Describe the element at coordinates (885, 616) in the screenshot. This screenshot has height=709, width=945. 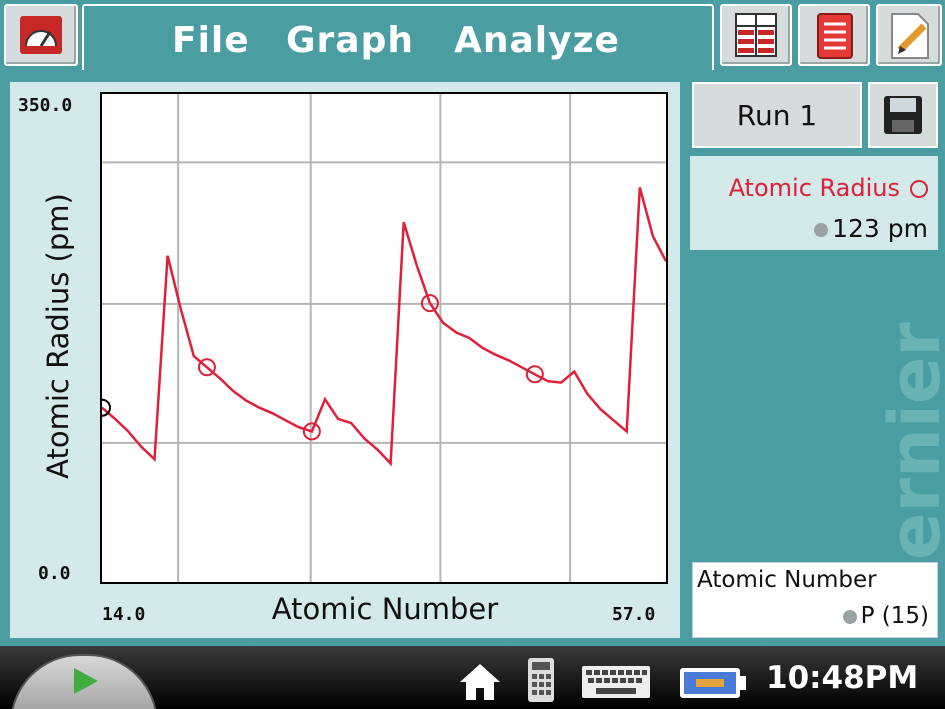
I see `x-readout-value: P (15)` at that location.